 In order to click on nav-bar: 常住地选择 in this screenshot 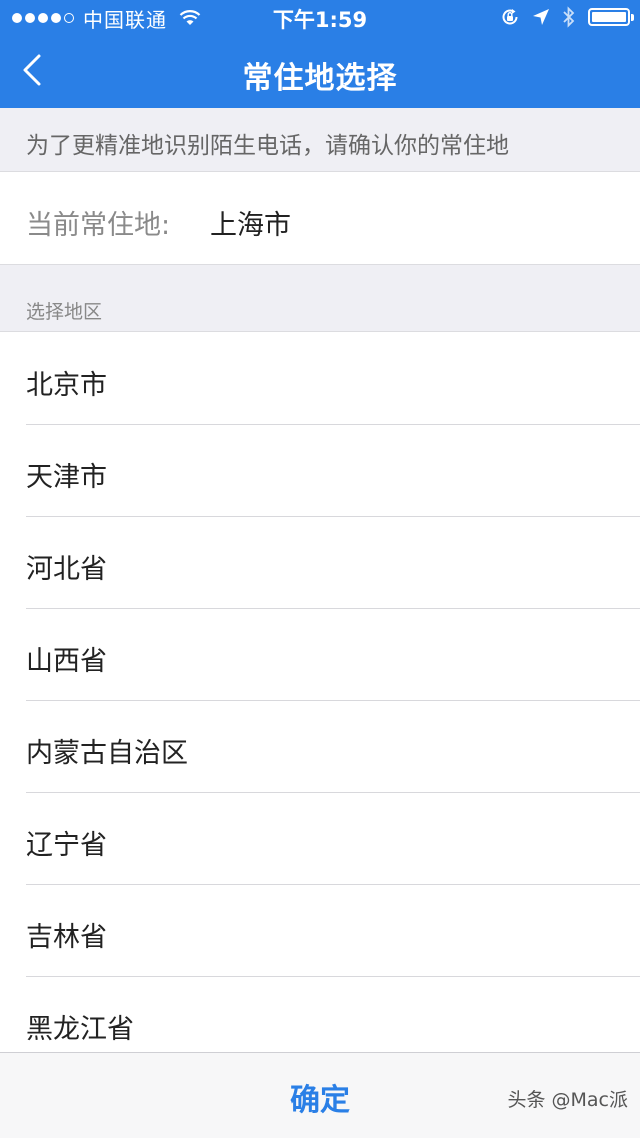, I will do `click(320, 72)`.